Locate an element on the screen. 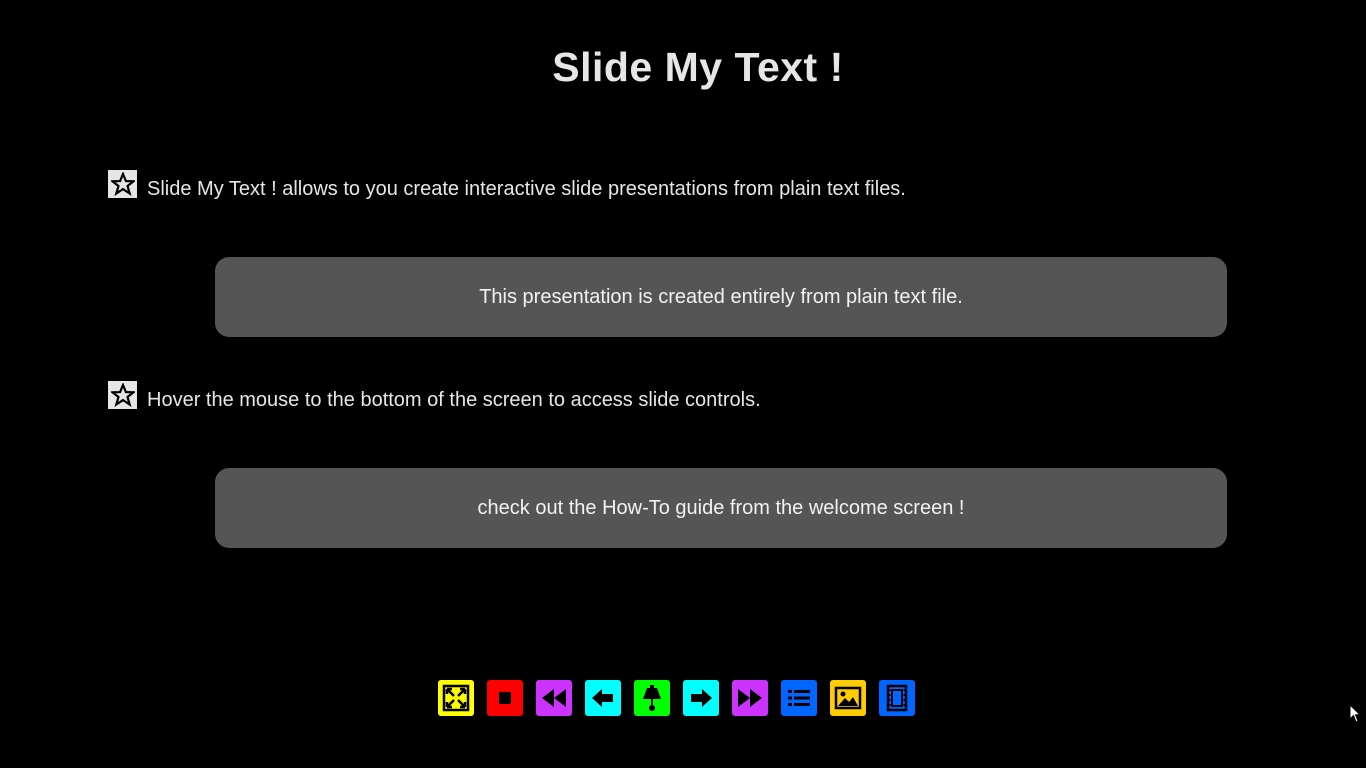 Image resolution: width=1366 pixels, height=768 pixels. arrow-left-icon is located at coordinates (603, 698).